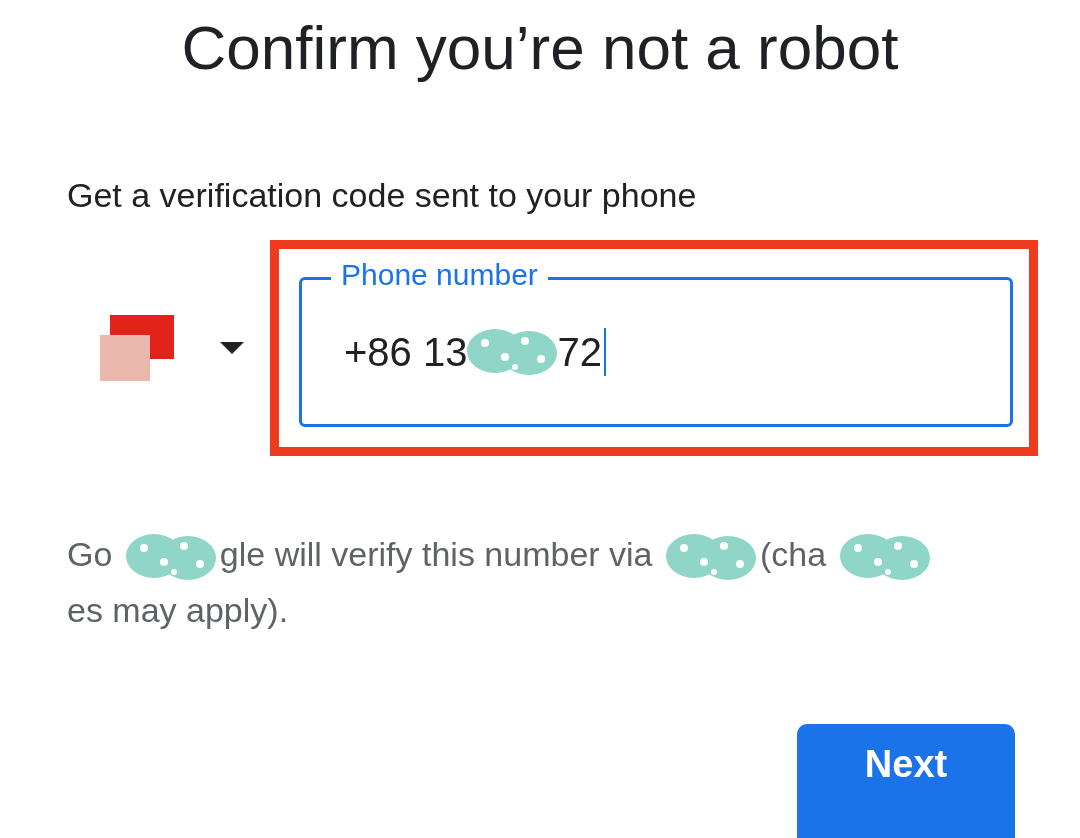  What do you see at coordinates (382, 195) in the screenshot?
I see `instruction-text: Get a verification code sent to your phone` at bounding box center [382, 195].